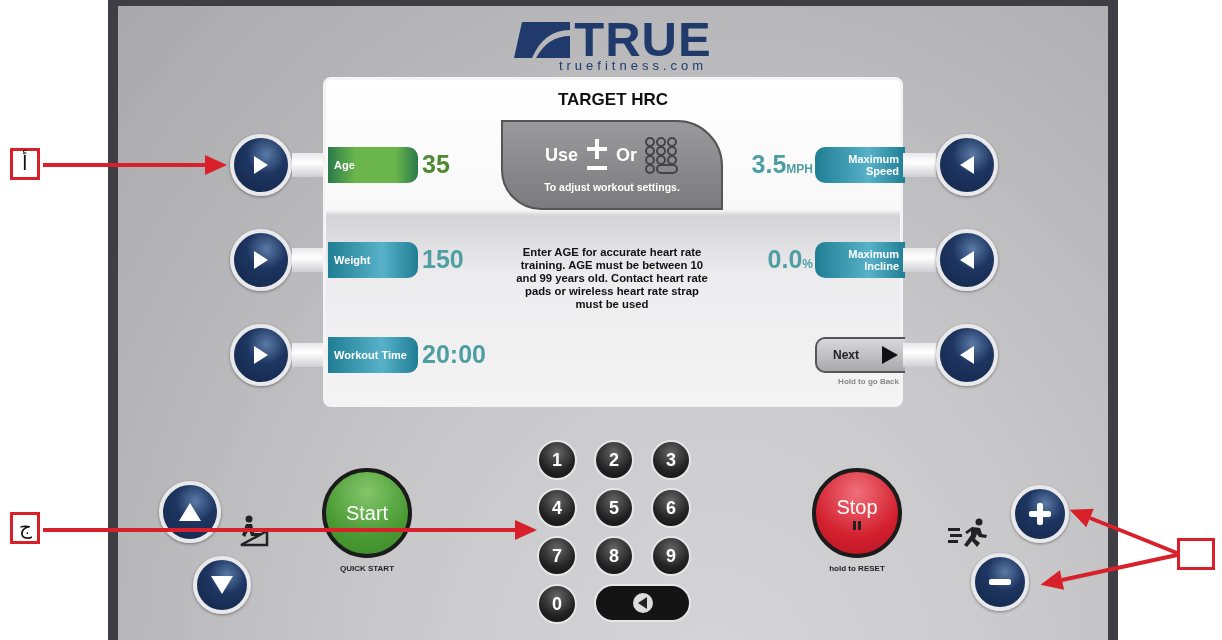  What do you see at coordinates (25, 528) in the screenshot?
I see `callout-label: ج` at bounding box center [25, 528].